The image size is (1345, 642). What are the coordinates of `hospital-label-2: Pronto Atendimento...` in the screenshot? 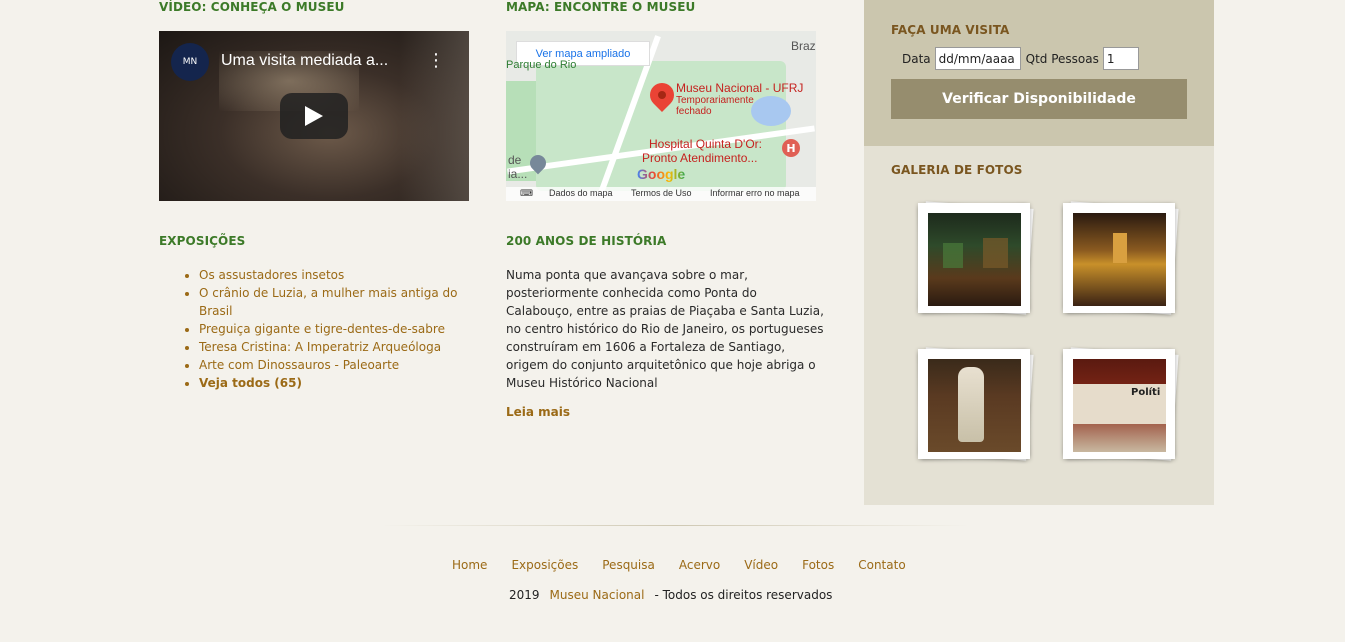 It's located at (700, 158).